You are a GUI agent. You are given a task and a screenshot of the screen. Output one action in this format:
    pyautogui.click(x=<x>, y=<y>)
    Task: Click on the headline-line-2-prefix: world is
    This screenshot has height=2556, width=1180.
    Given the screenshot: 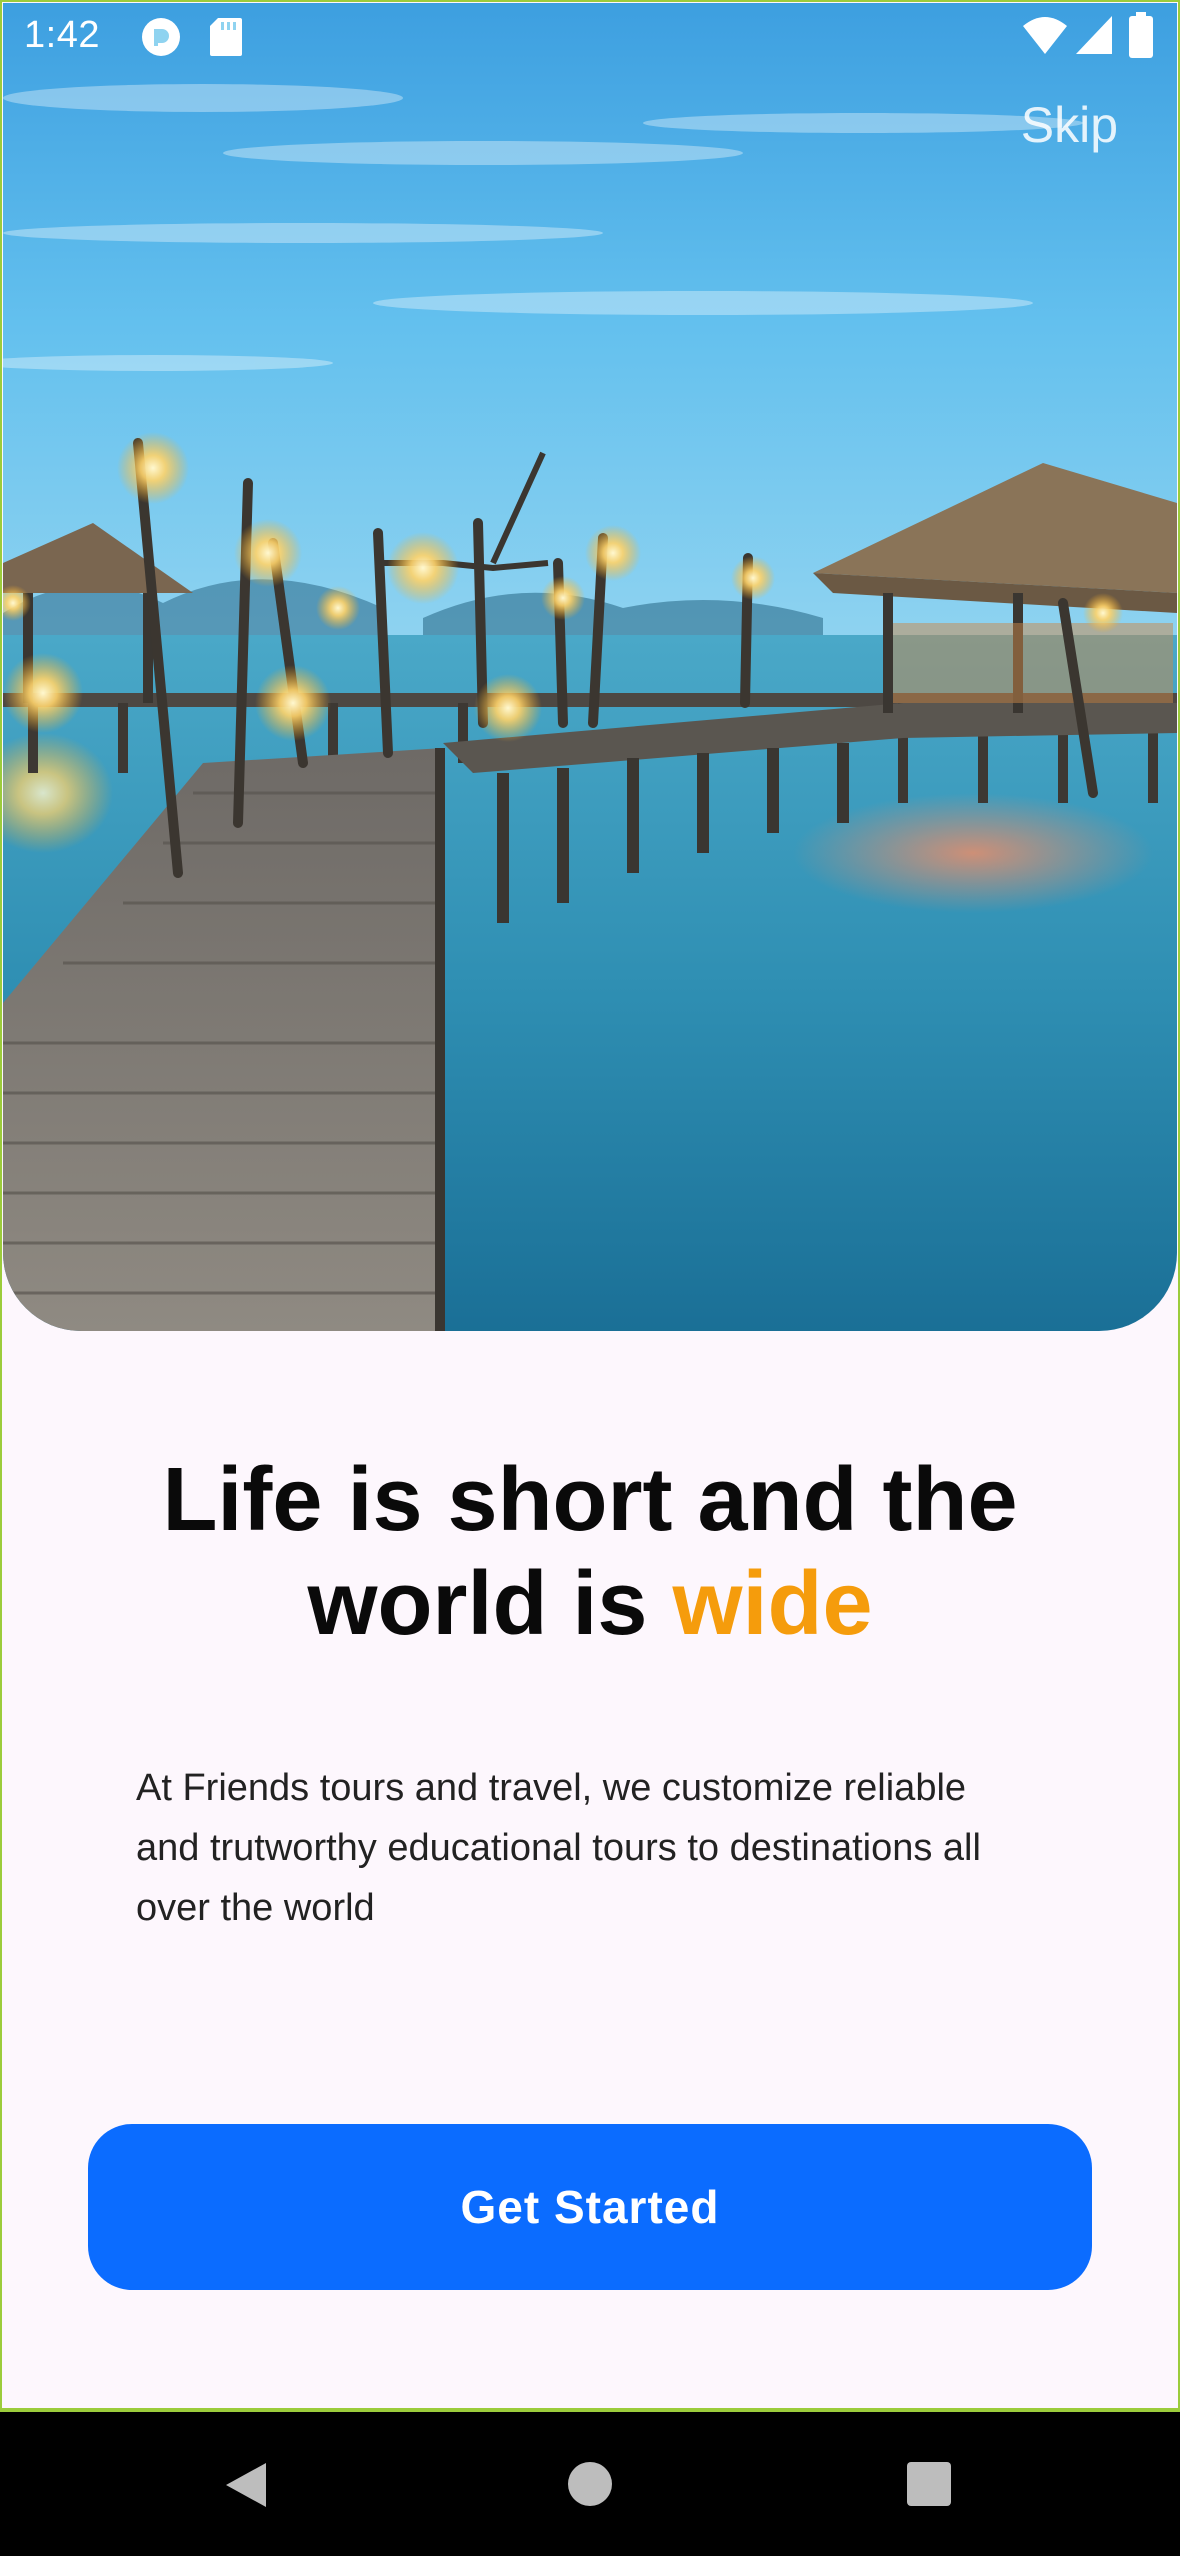 What is the action you would take?
    pyautogui.click(x=490, y=1604)
    